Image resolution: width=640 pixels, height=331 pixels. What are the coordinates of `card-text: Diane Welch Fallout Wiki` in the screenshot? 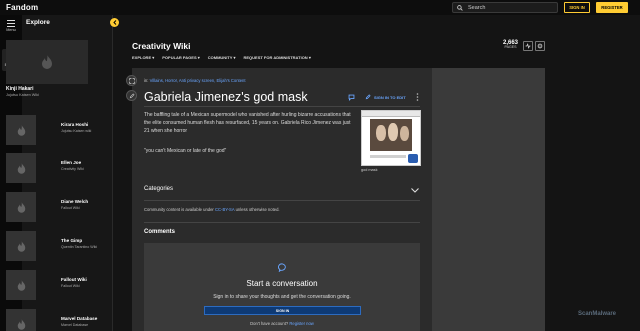 It's located at (74, 204).